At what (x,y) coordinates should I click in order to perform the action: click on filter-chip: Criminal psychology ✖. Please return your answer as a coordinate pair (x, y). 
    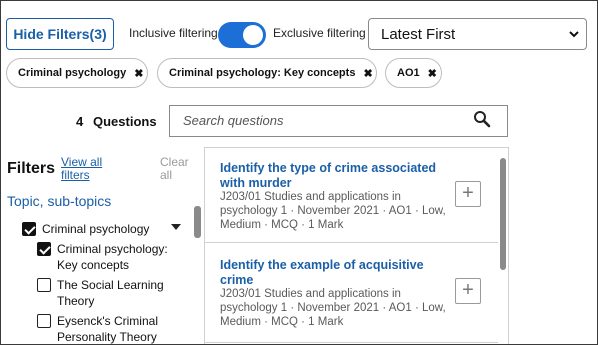
    Looking at the image, I should click on (77, 73).